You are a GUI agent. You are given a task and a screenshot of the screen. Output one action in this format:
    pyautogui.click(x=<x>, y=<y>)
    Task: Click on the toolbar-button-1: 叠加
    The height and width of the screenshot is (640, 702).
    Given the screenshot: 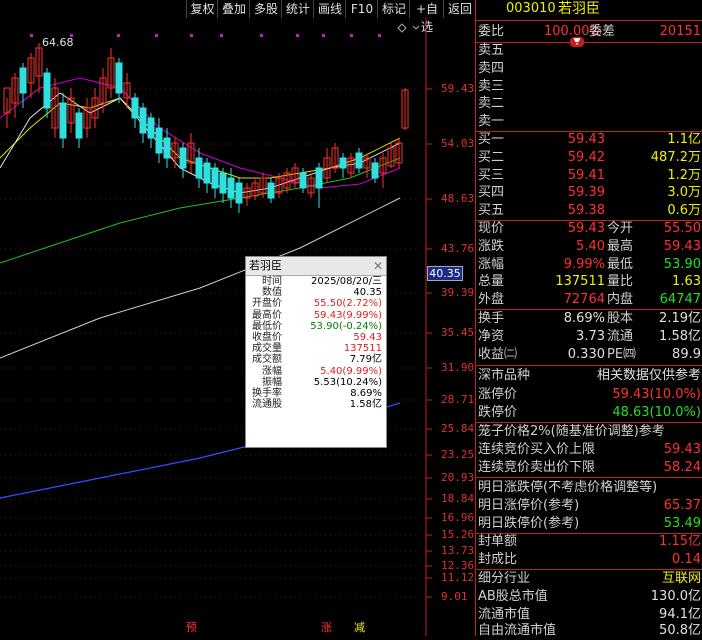 What is the action you would take?
    pyautogui.click(x=233, y=9)
    